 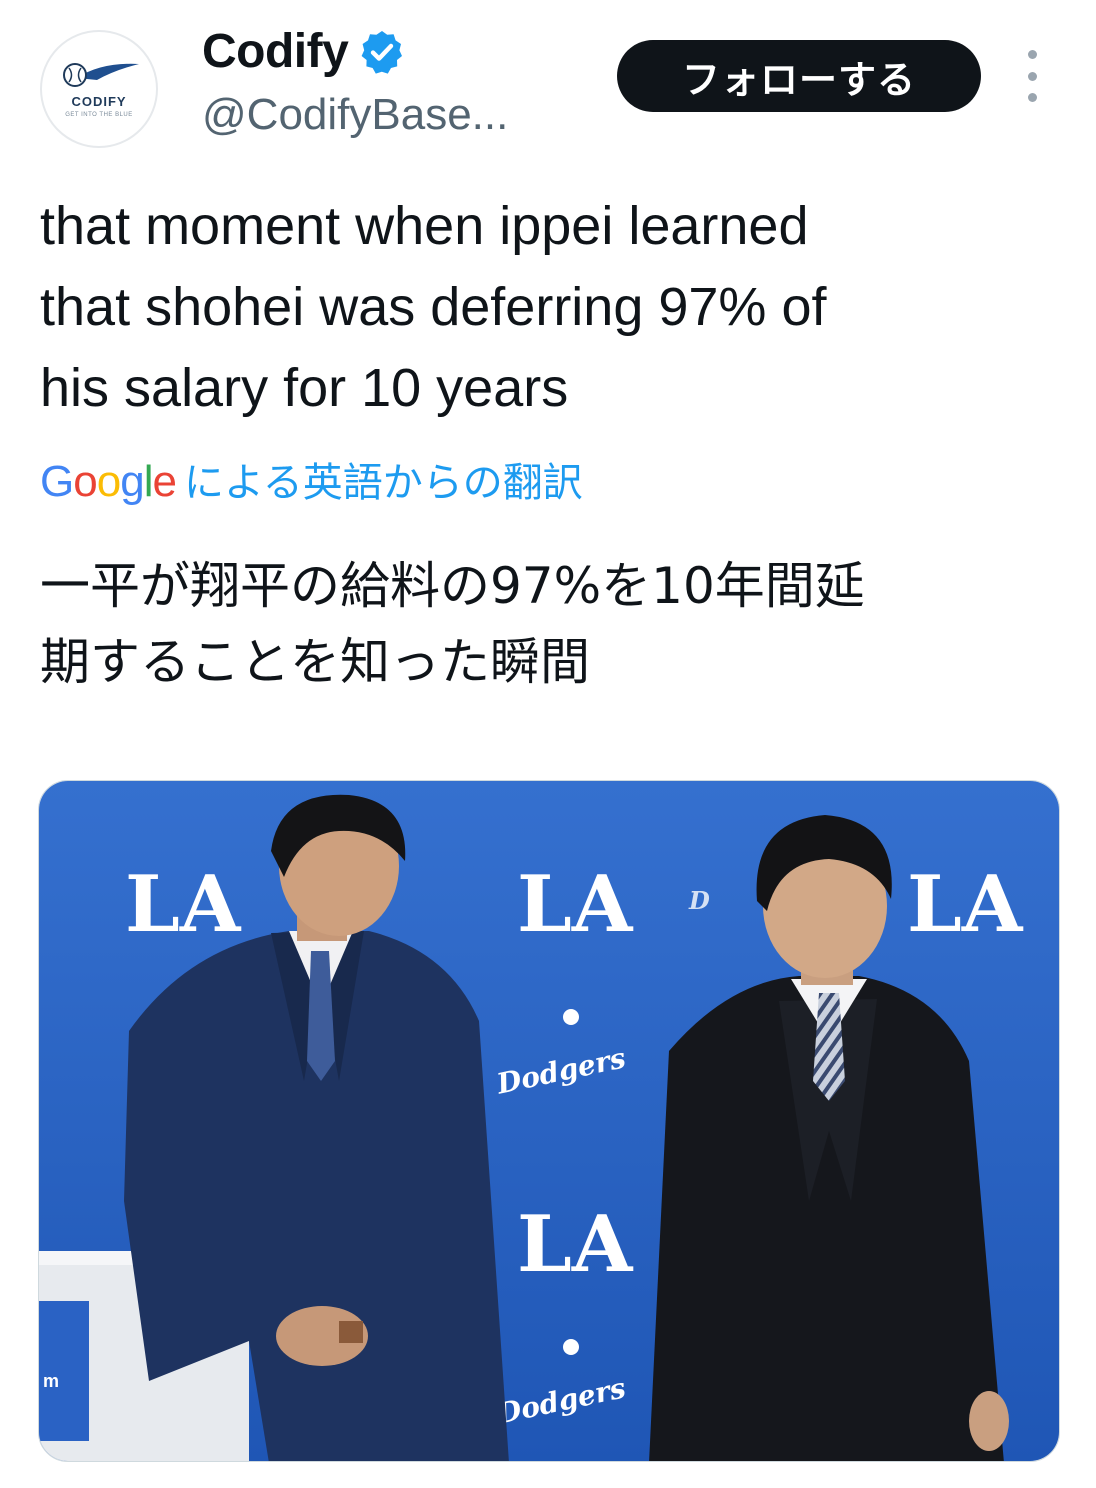 What do you see at coordinates (433, 307) in the screenshot?
I see `tweet-text-line: that shohei was deferring 97% of` at bounding box center [433, 307].